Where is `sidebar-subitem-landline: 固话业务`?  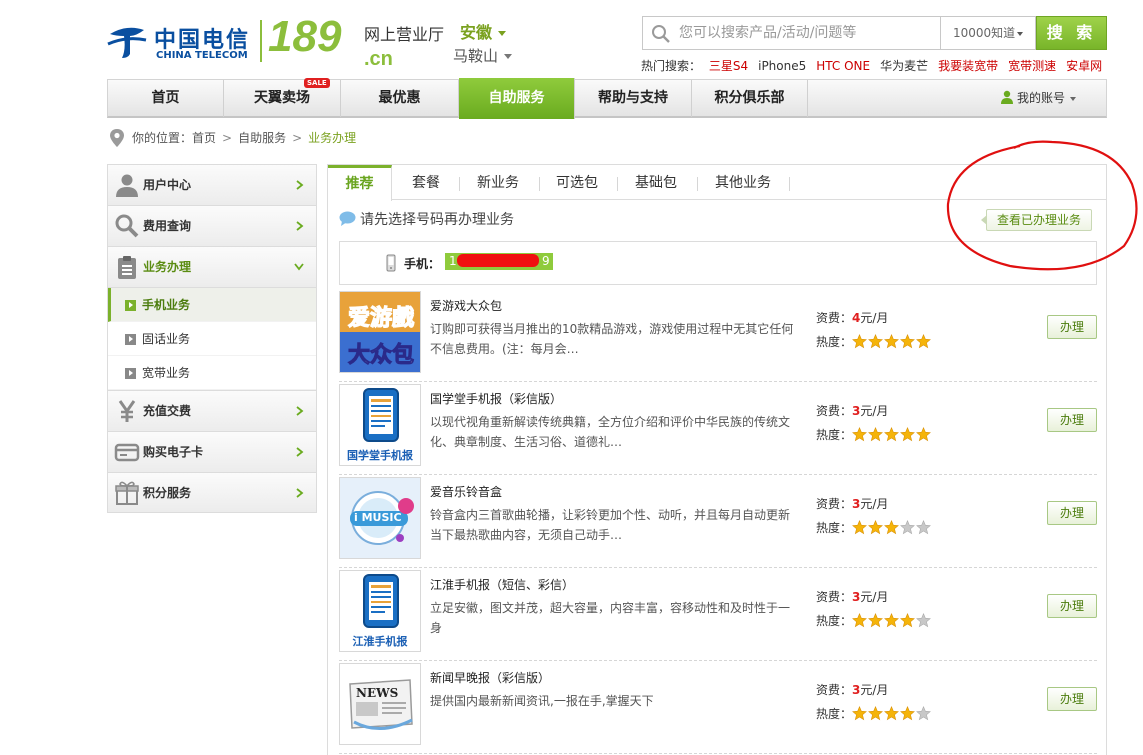
sidebar-subitem-landline: 固话业务 is located at coordinates (212, 339).